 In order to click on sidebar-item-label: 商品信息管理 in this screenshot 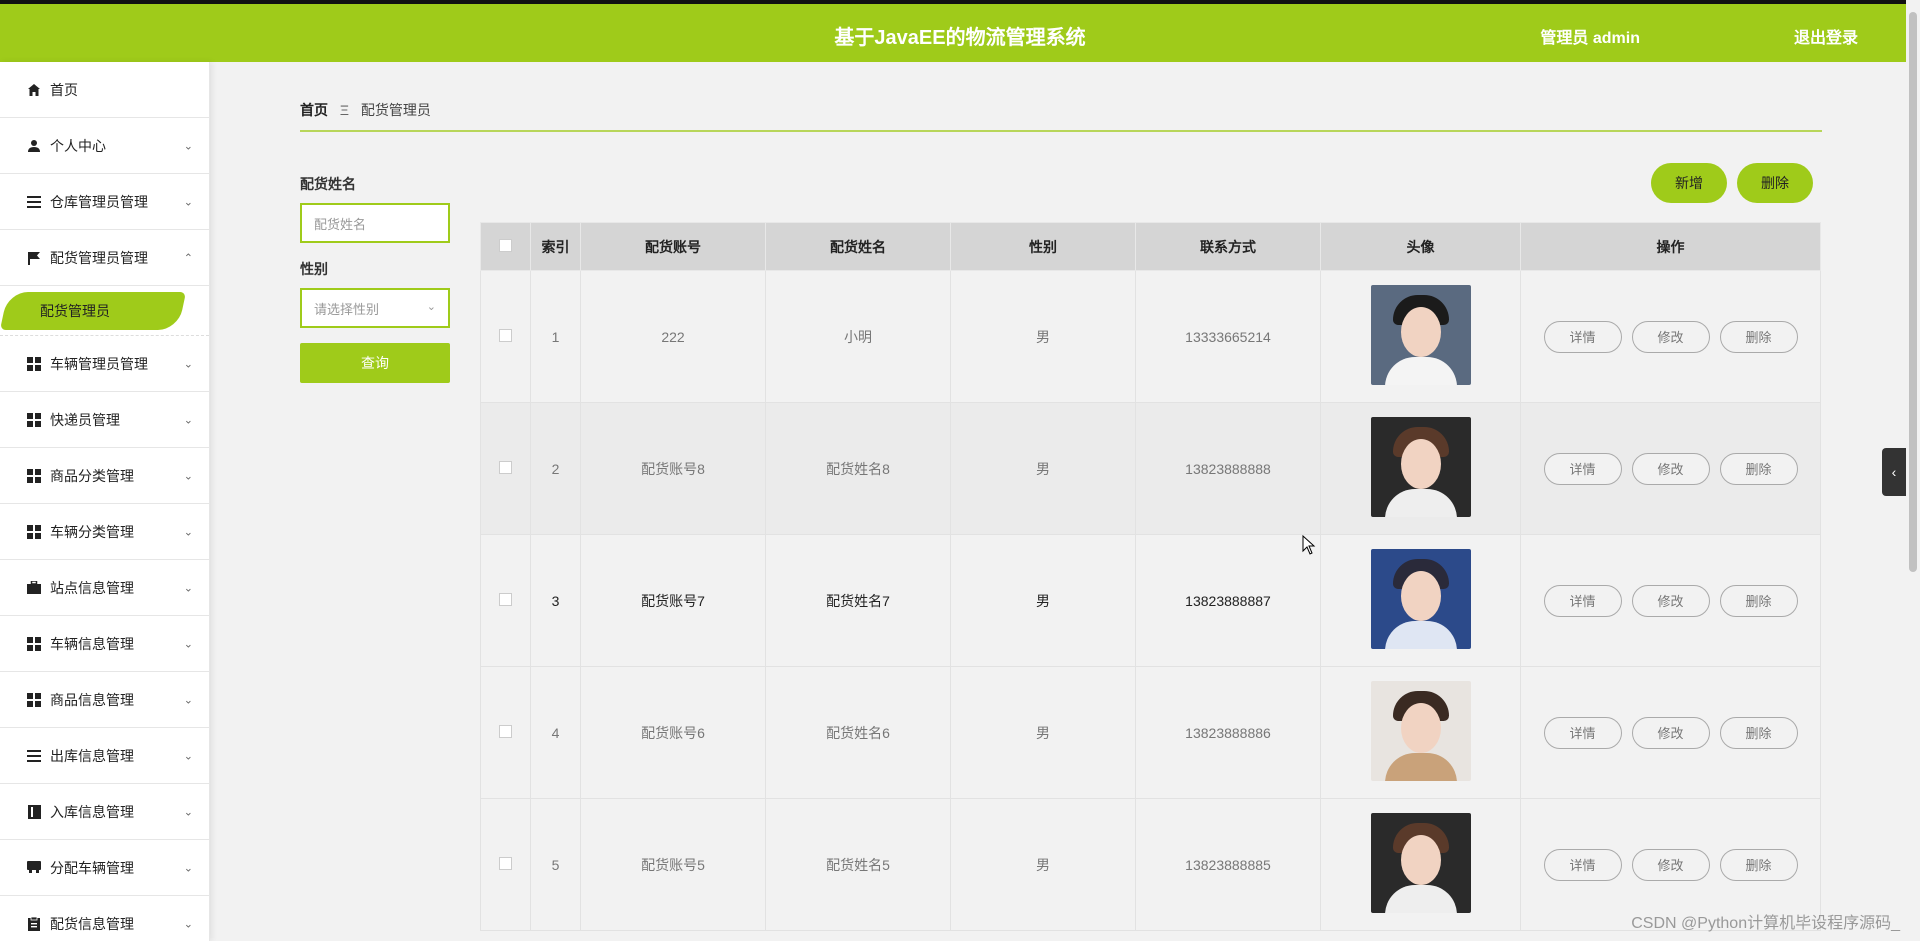, I will do `click(92, 699)`.